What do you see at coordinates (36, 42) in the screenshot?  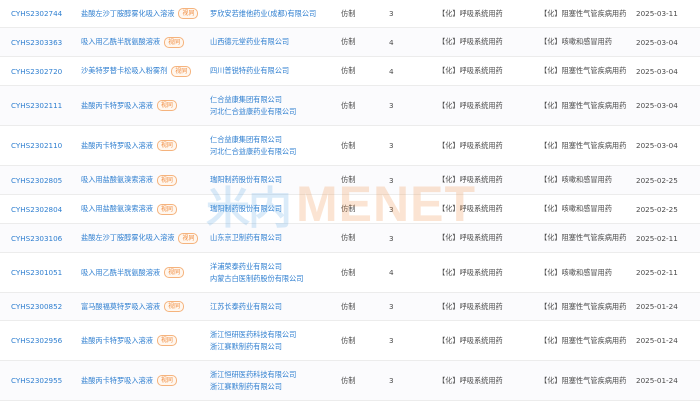 I see `acceptance-code-link: CYHS2303363` at bounding box center [36, 42].